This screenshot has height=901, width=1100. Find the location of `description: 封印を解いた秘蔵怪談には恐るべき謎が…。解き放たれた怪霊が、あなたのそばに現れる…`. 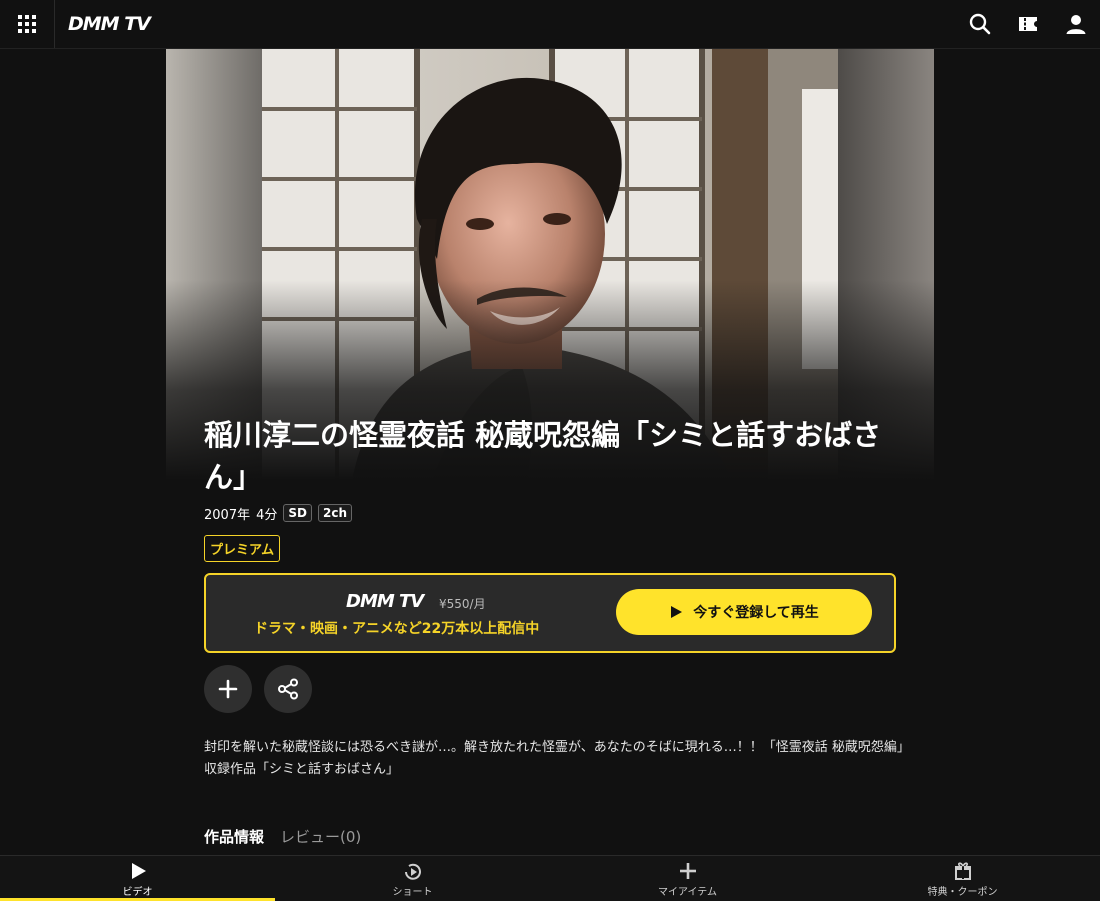

description: 封印を解いた秘蔵怪談には恐るべき謎が…。解き放たれた怪霊が、あなたのそばに現れる… is located at coordinates (554, 758).